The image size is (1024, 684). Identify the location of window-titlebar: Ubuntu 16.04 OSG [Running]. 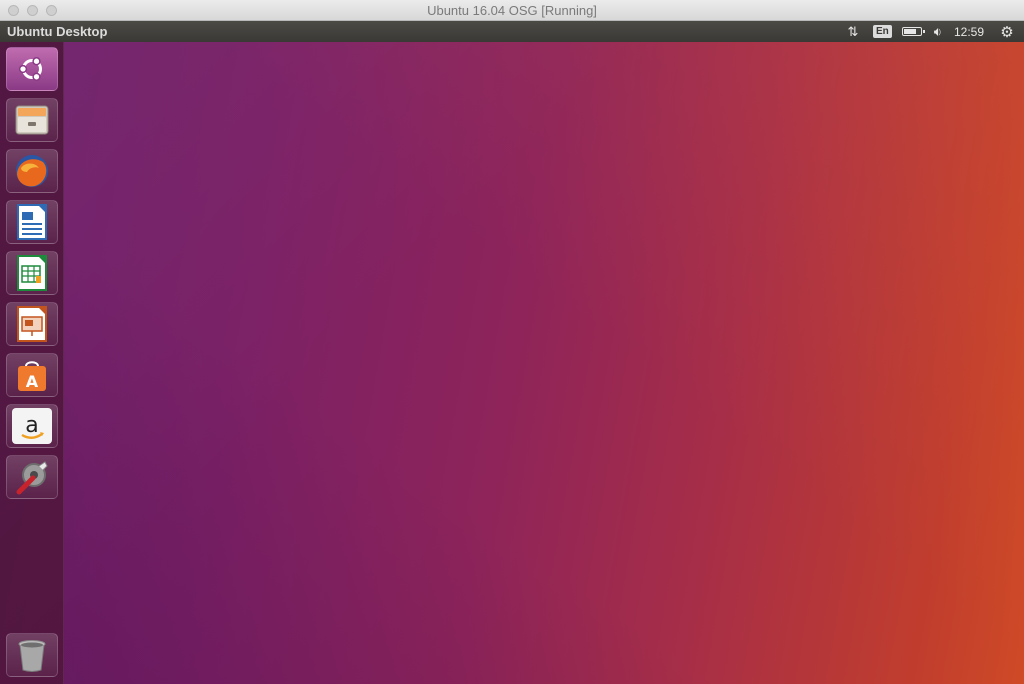
(512, 10).